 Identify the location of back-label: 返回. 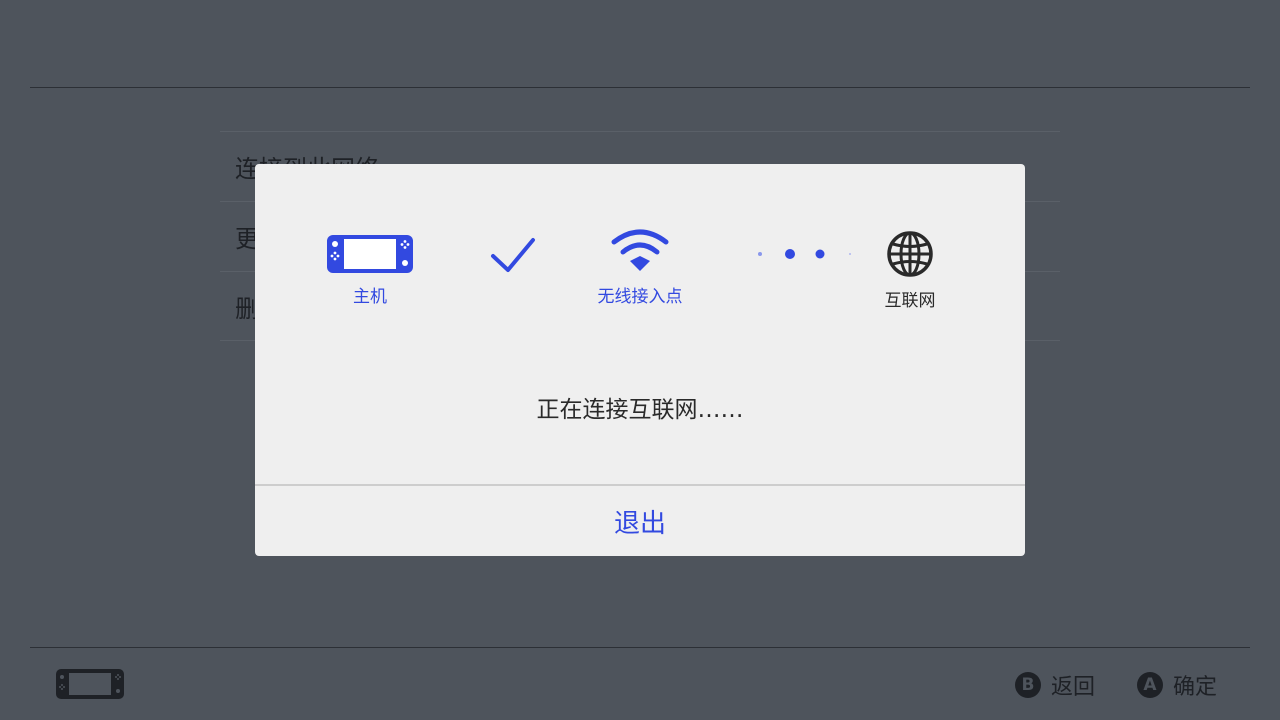
(1073, 687).